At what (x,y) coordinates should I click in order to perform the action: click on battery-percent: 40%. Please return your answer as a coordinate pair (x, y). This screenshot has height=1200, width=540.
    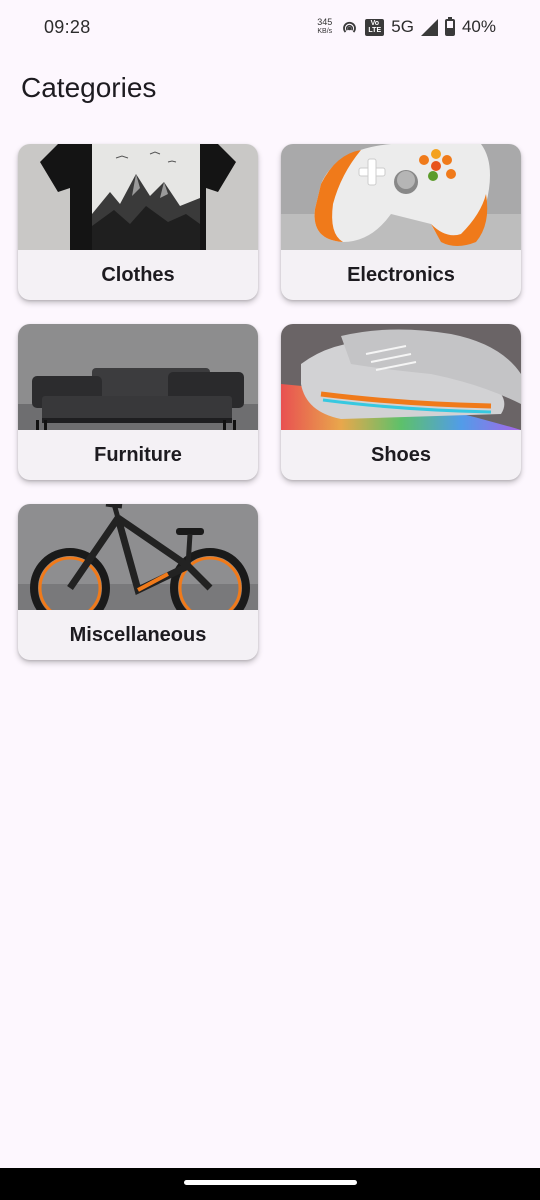
    Looking at the image, I should click on (478, 26).